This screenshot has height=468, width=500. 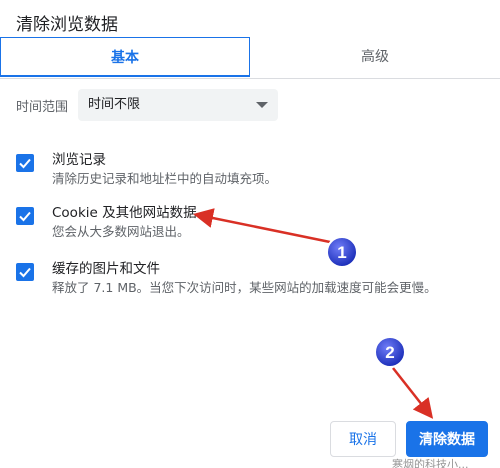 I want to click on tab-bar: 基本 高级, so click(x=250, y=58).